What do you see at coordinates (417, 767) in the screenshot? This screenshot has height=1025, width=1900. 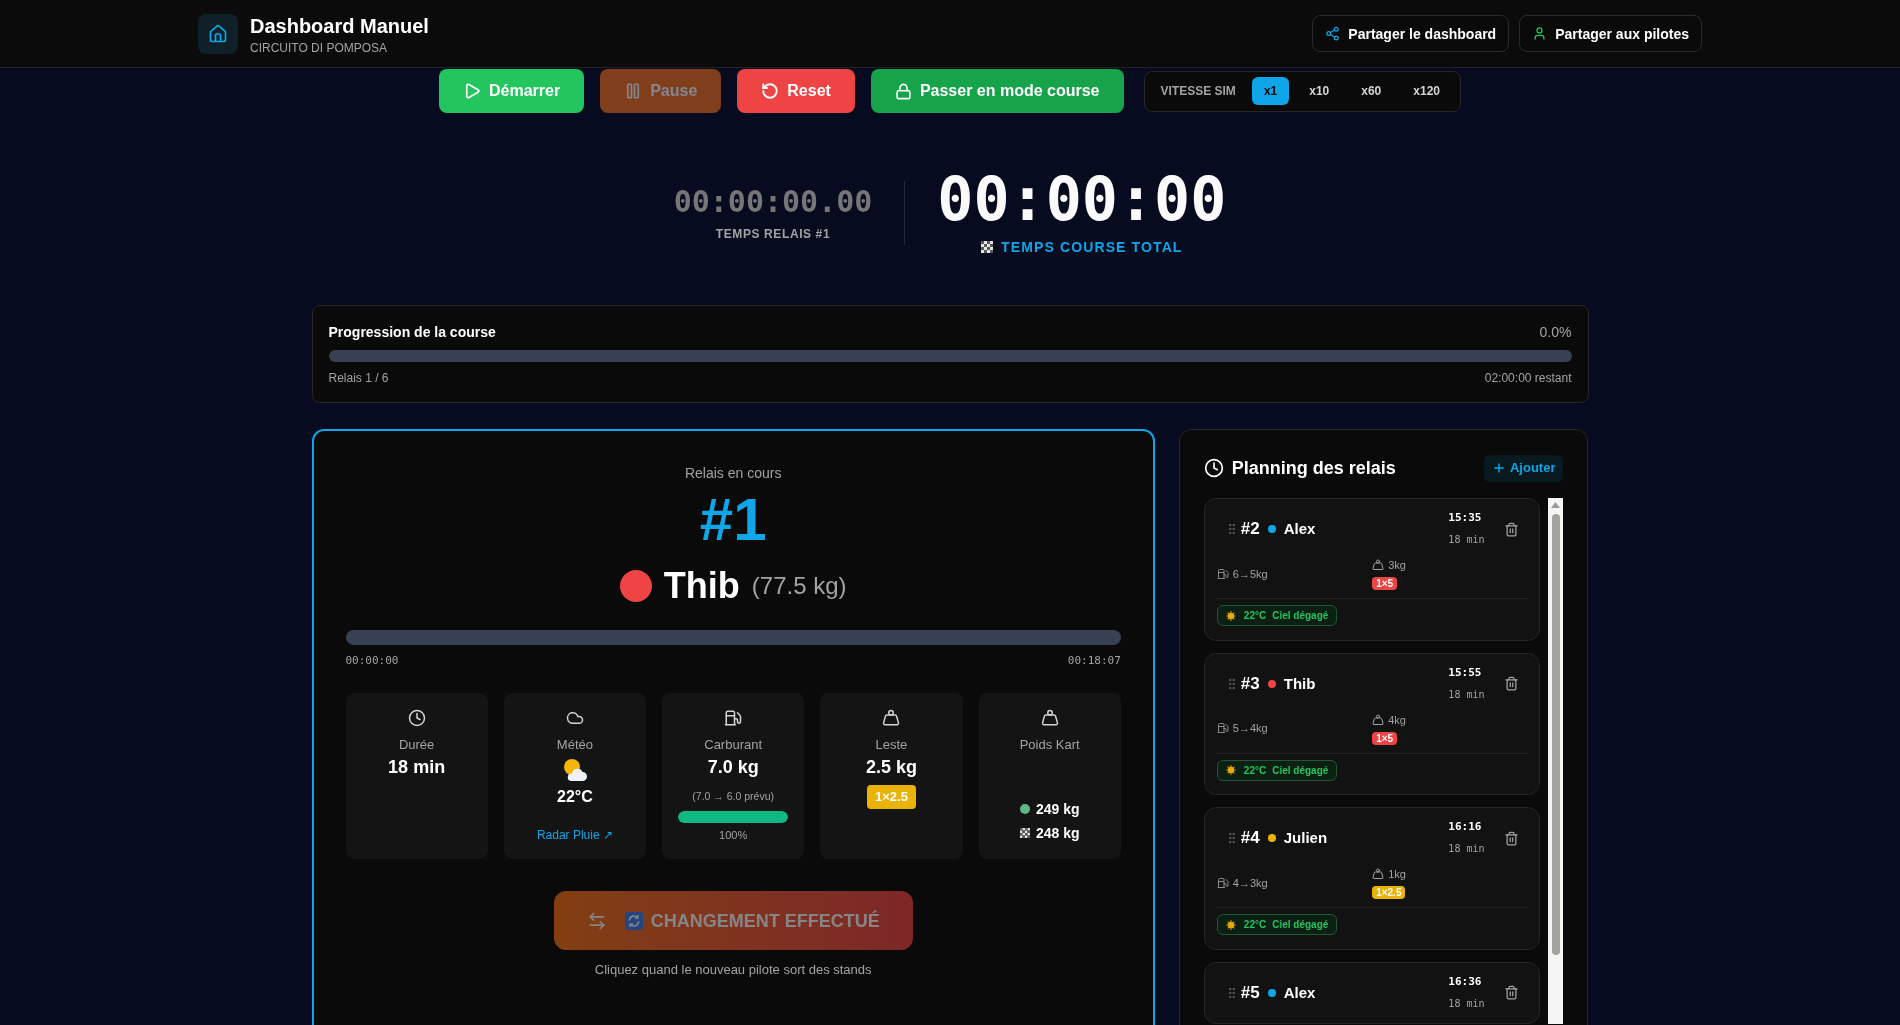 I see `stat-value: 18 min` at bounding box center [417, 767].